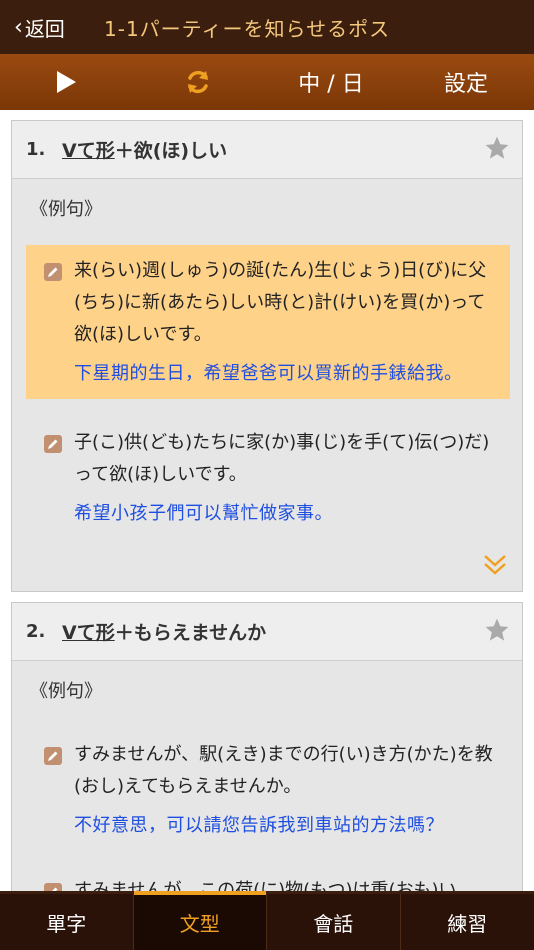 This screenshot has height=950, width=534. I want to click on page-title: 1-1パーティーを知らせるポス⁠, so click(247, 28).